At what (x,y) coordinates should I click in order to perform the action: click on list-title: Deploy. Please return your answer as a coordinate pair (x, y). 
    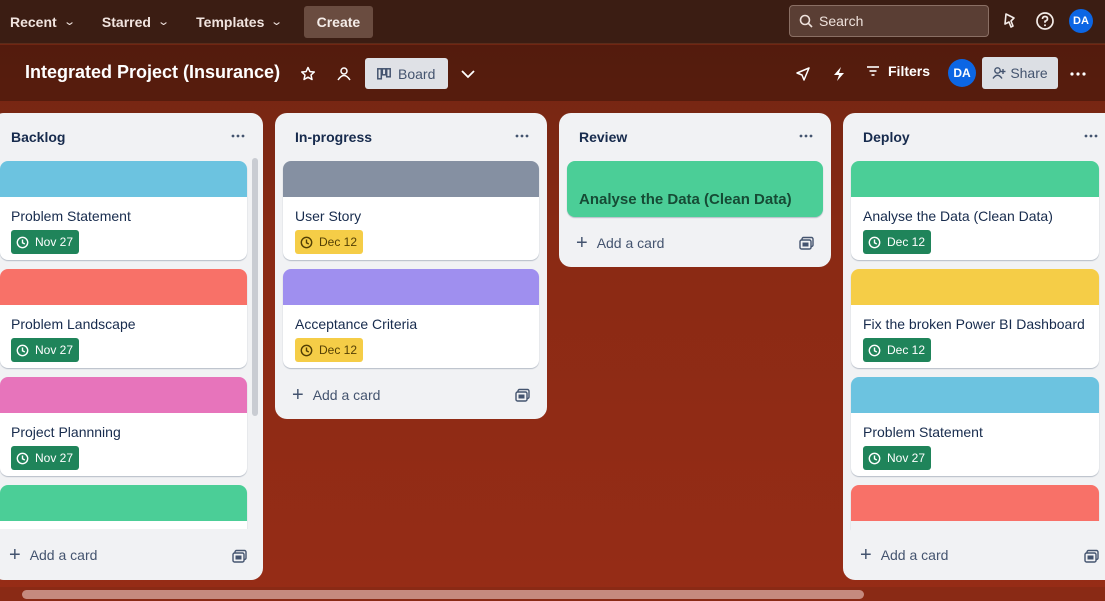
    Looking at the image, I should click on (886, 137).